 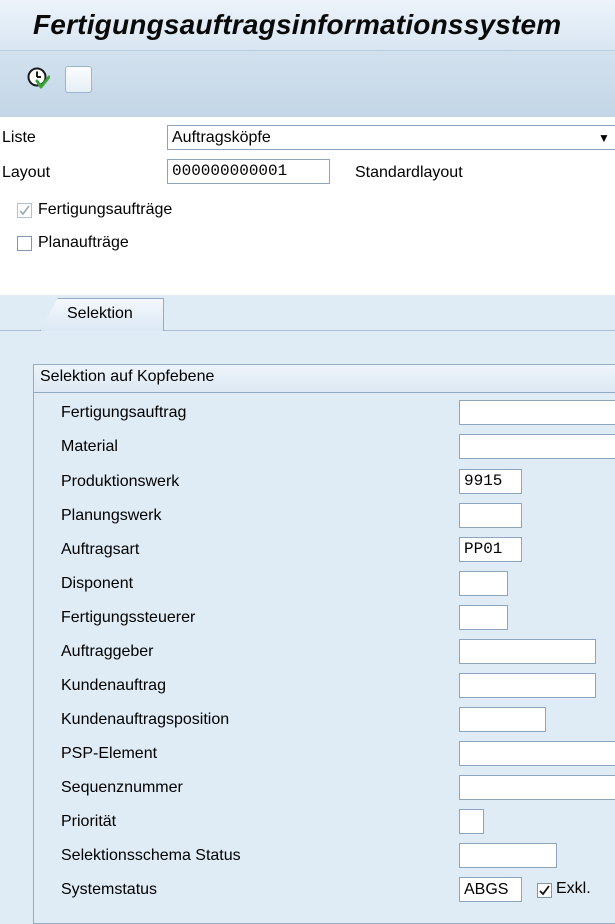 I want to click on title-bar: Fertigungsauftragsinformationssystem, so click(x=307, y=25).